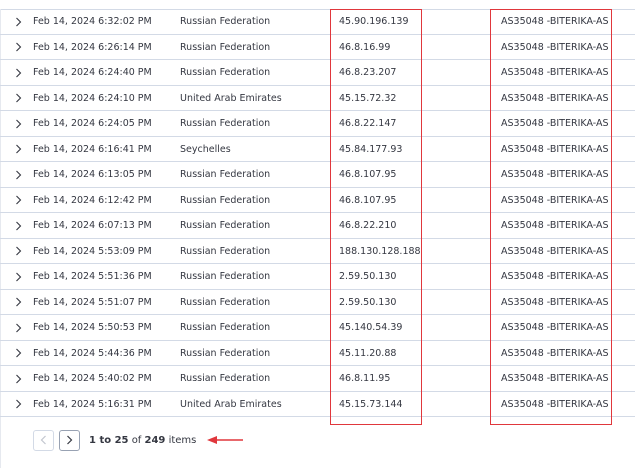 The height and width of the screenshot is (468, 635). What do you see at coordinates (368, 302) in the screenshot?
I see `row-ip-address: 2.59.50.130` at bounding box center [368, 302].